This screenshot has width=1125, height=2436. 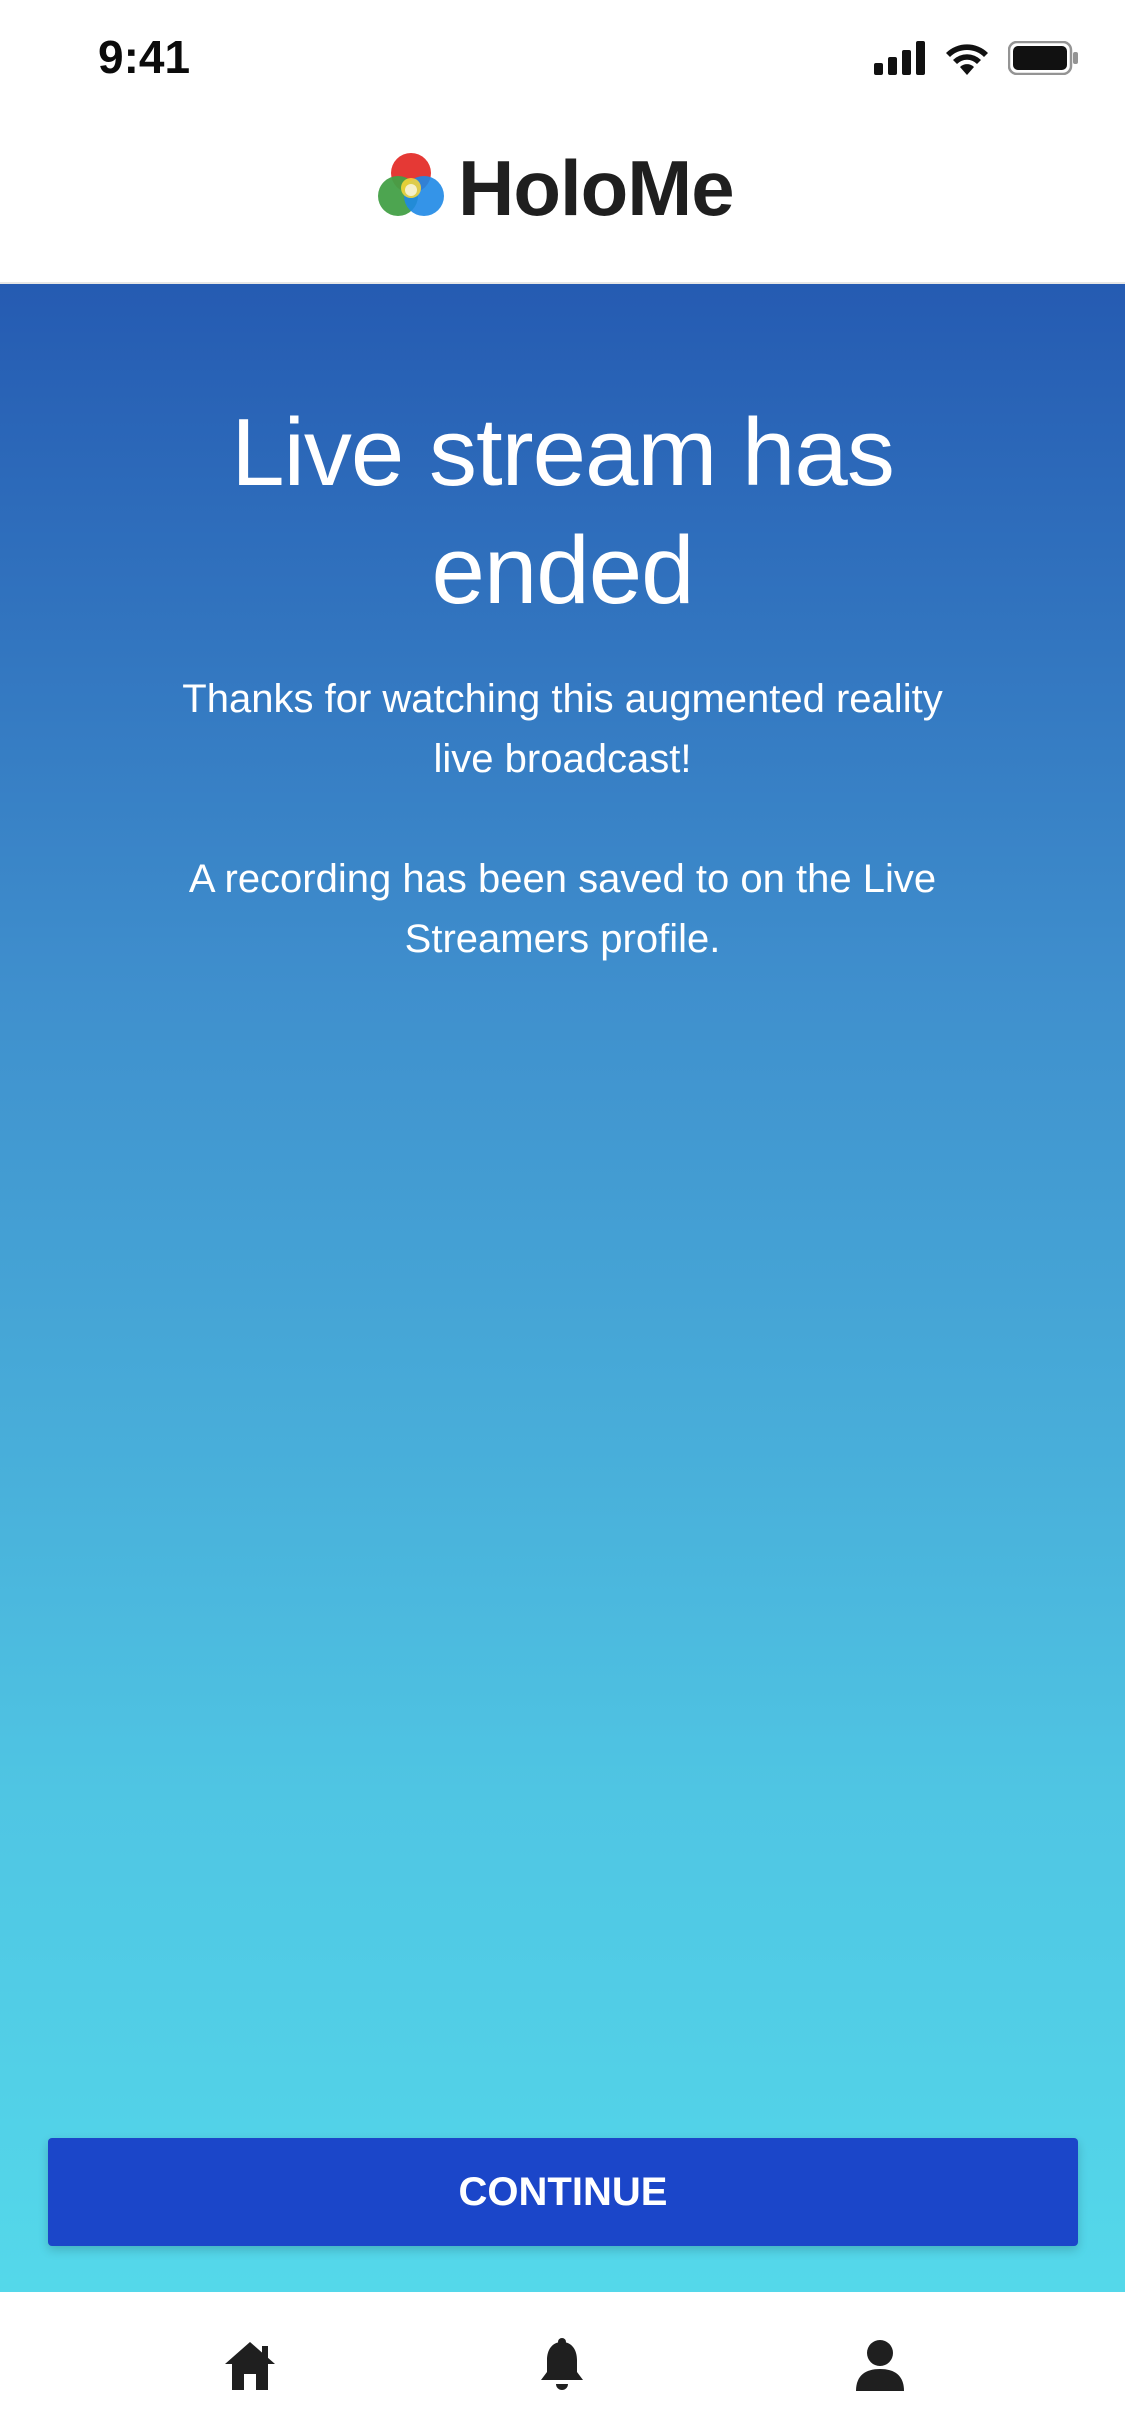 What do you see at coordinates (563, 2192) in the screenshot?
I see `continue-button: CONTINUE` at bounding box center [563, 2192].